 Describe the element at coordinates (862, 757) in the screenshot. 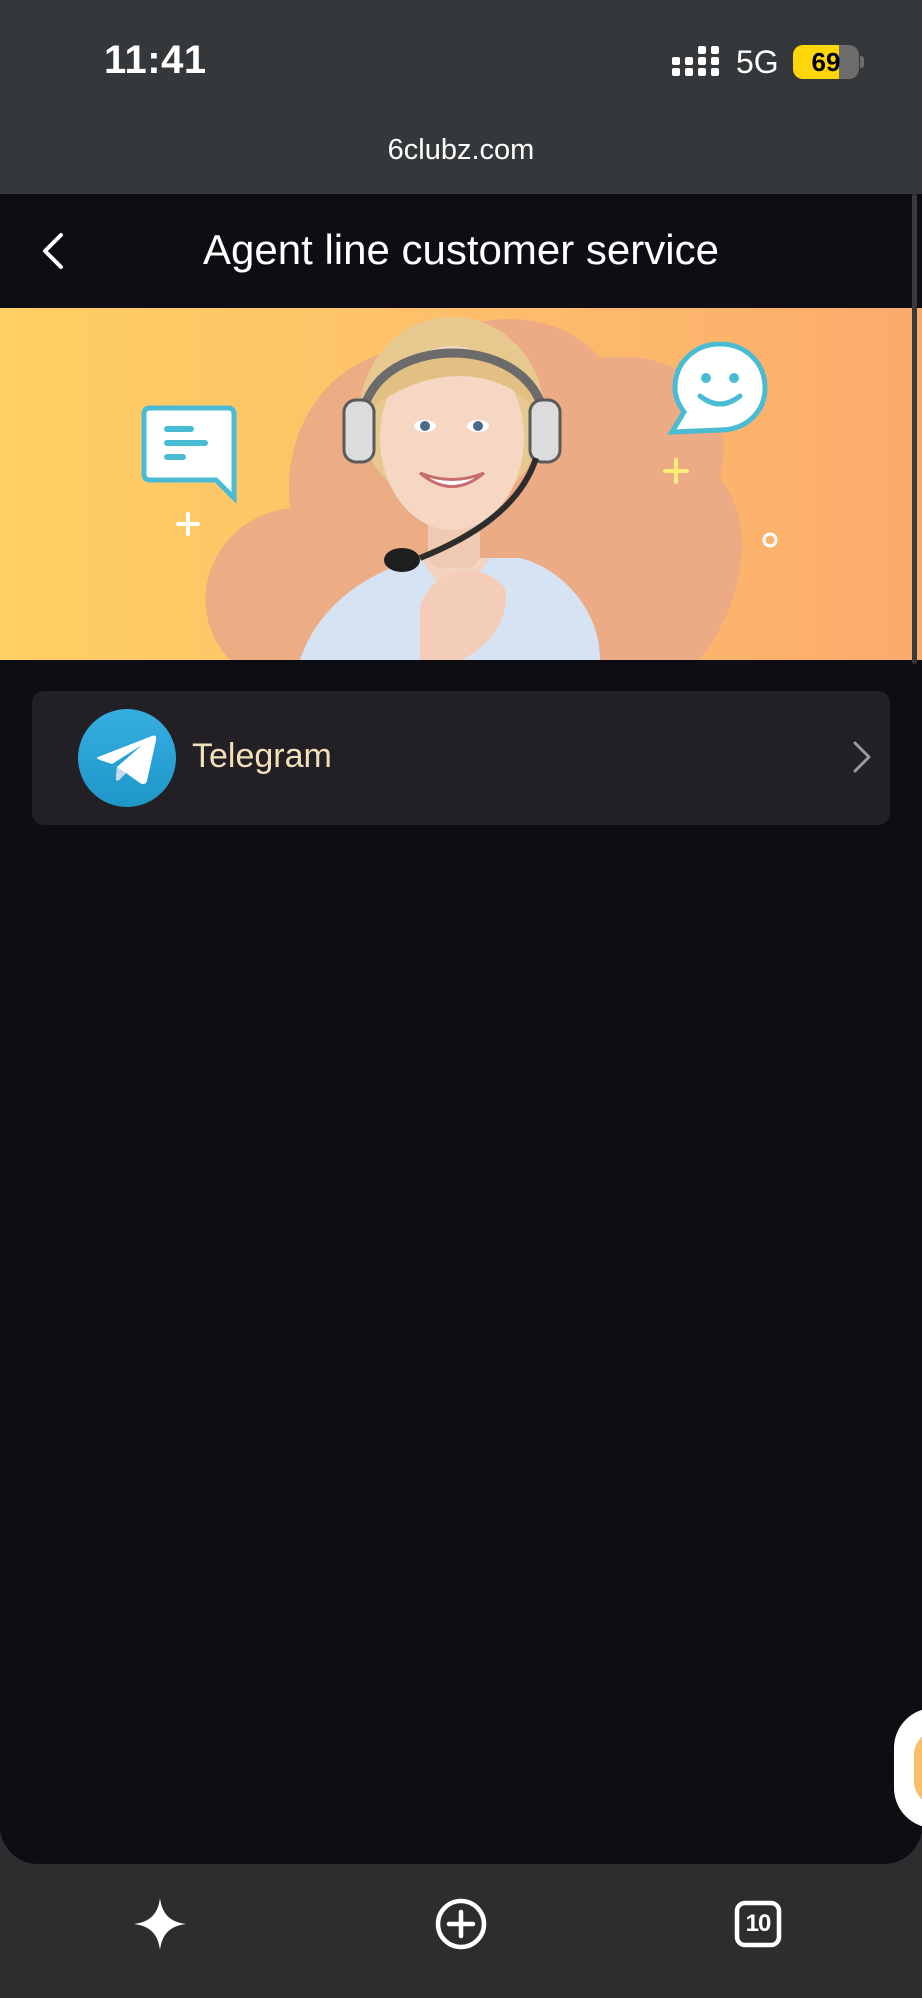

I see `chevron-right-icon` at that location.